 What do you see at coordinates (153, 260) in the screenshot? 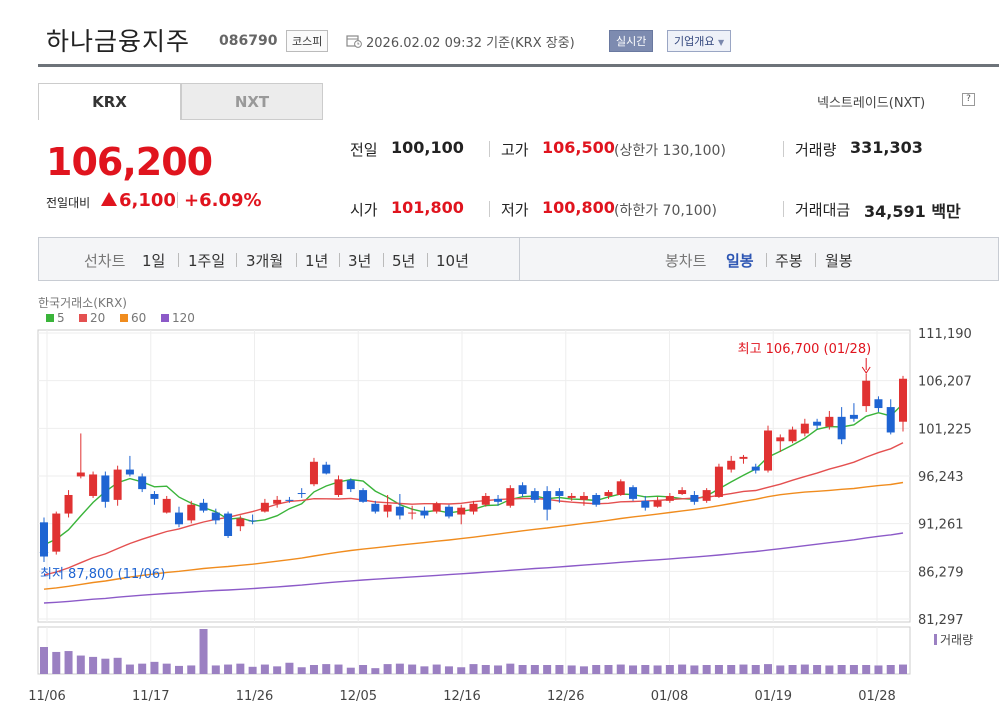
I see `period-1d: 1일` at bounding box center [153, 260].